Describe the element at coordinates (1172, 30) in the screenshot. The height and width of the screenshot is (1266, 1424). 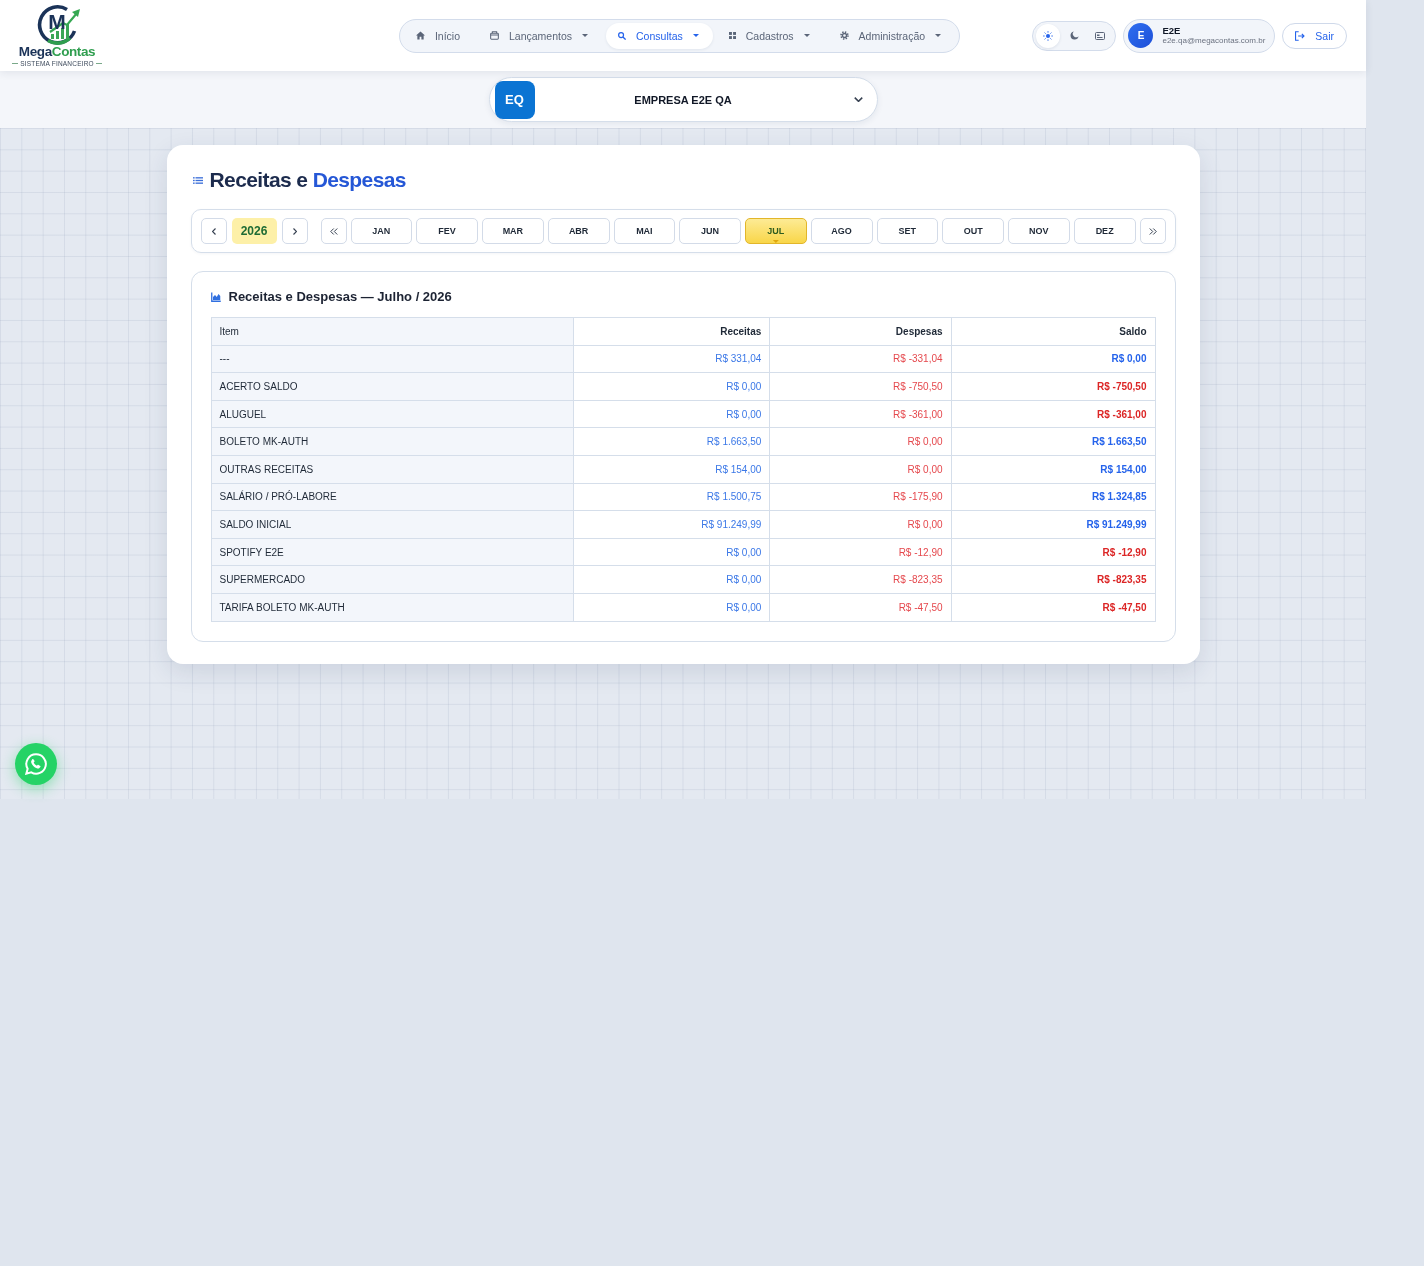
I see `user-name: E2E` at that location.